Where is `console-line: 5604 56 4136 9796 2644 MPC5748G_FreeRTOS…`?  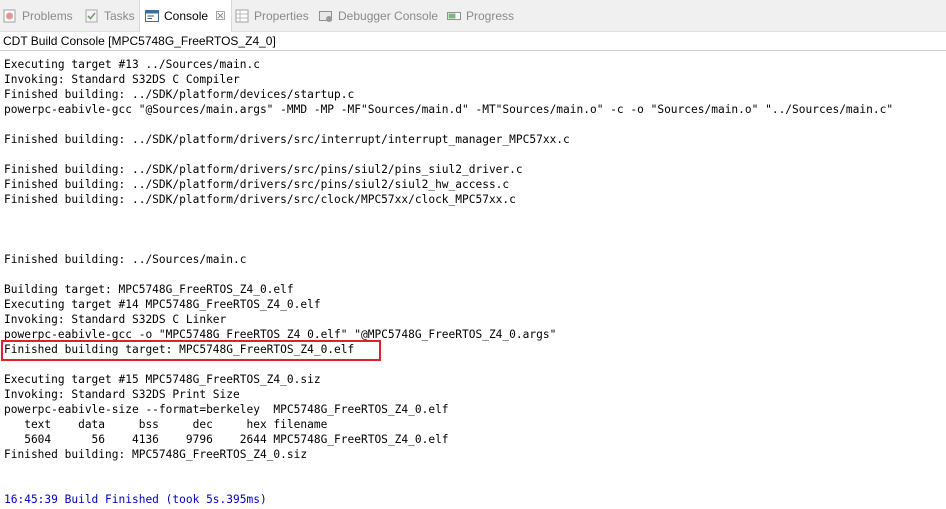
console-line: 5604 56 4136 9796 2644 MPC5748G_FreeRTOS… is located at coordinates (226, 439).